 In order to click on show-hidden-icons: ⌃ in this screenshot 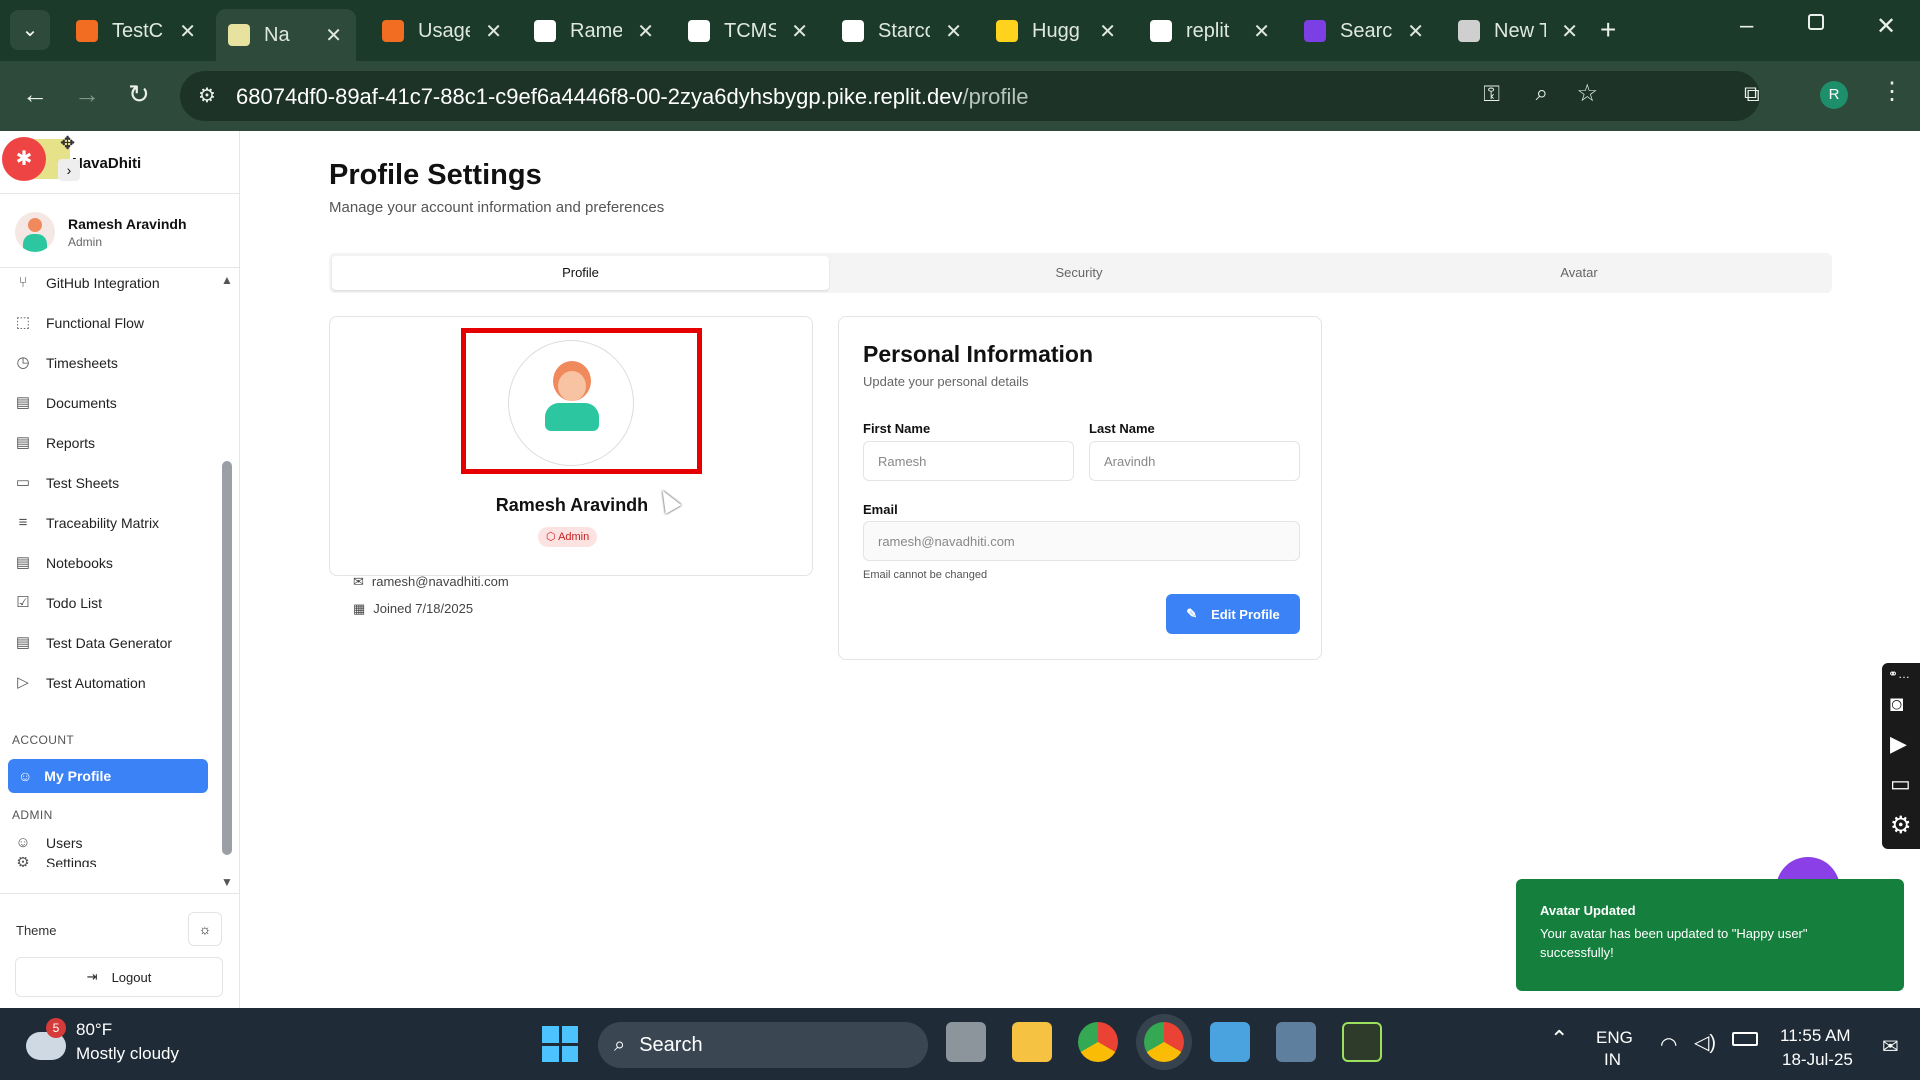, I will do `click(1559, 1039)`.